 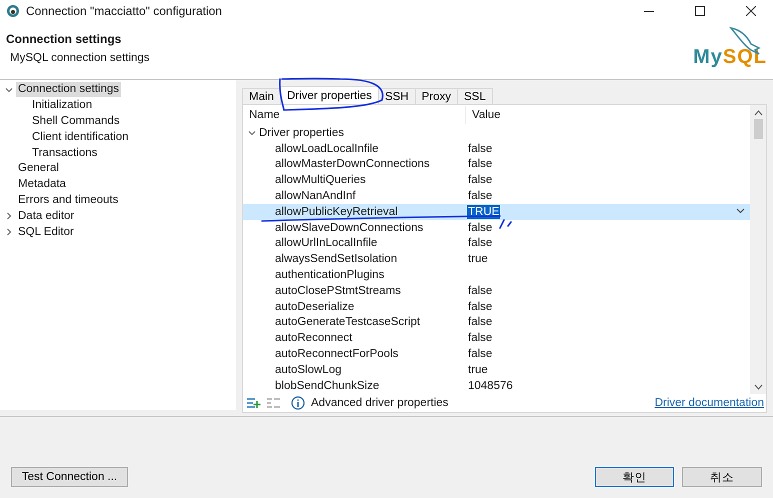 I want to click on section-title: Connection settings, so click(x=64, y=39).